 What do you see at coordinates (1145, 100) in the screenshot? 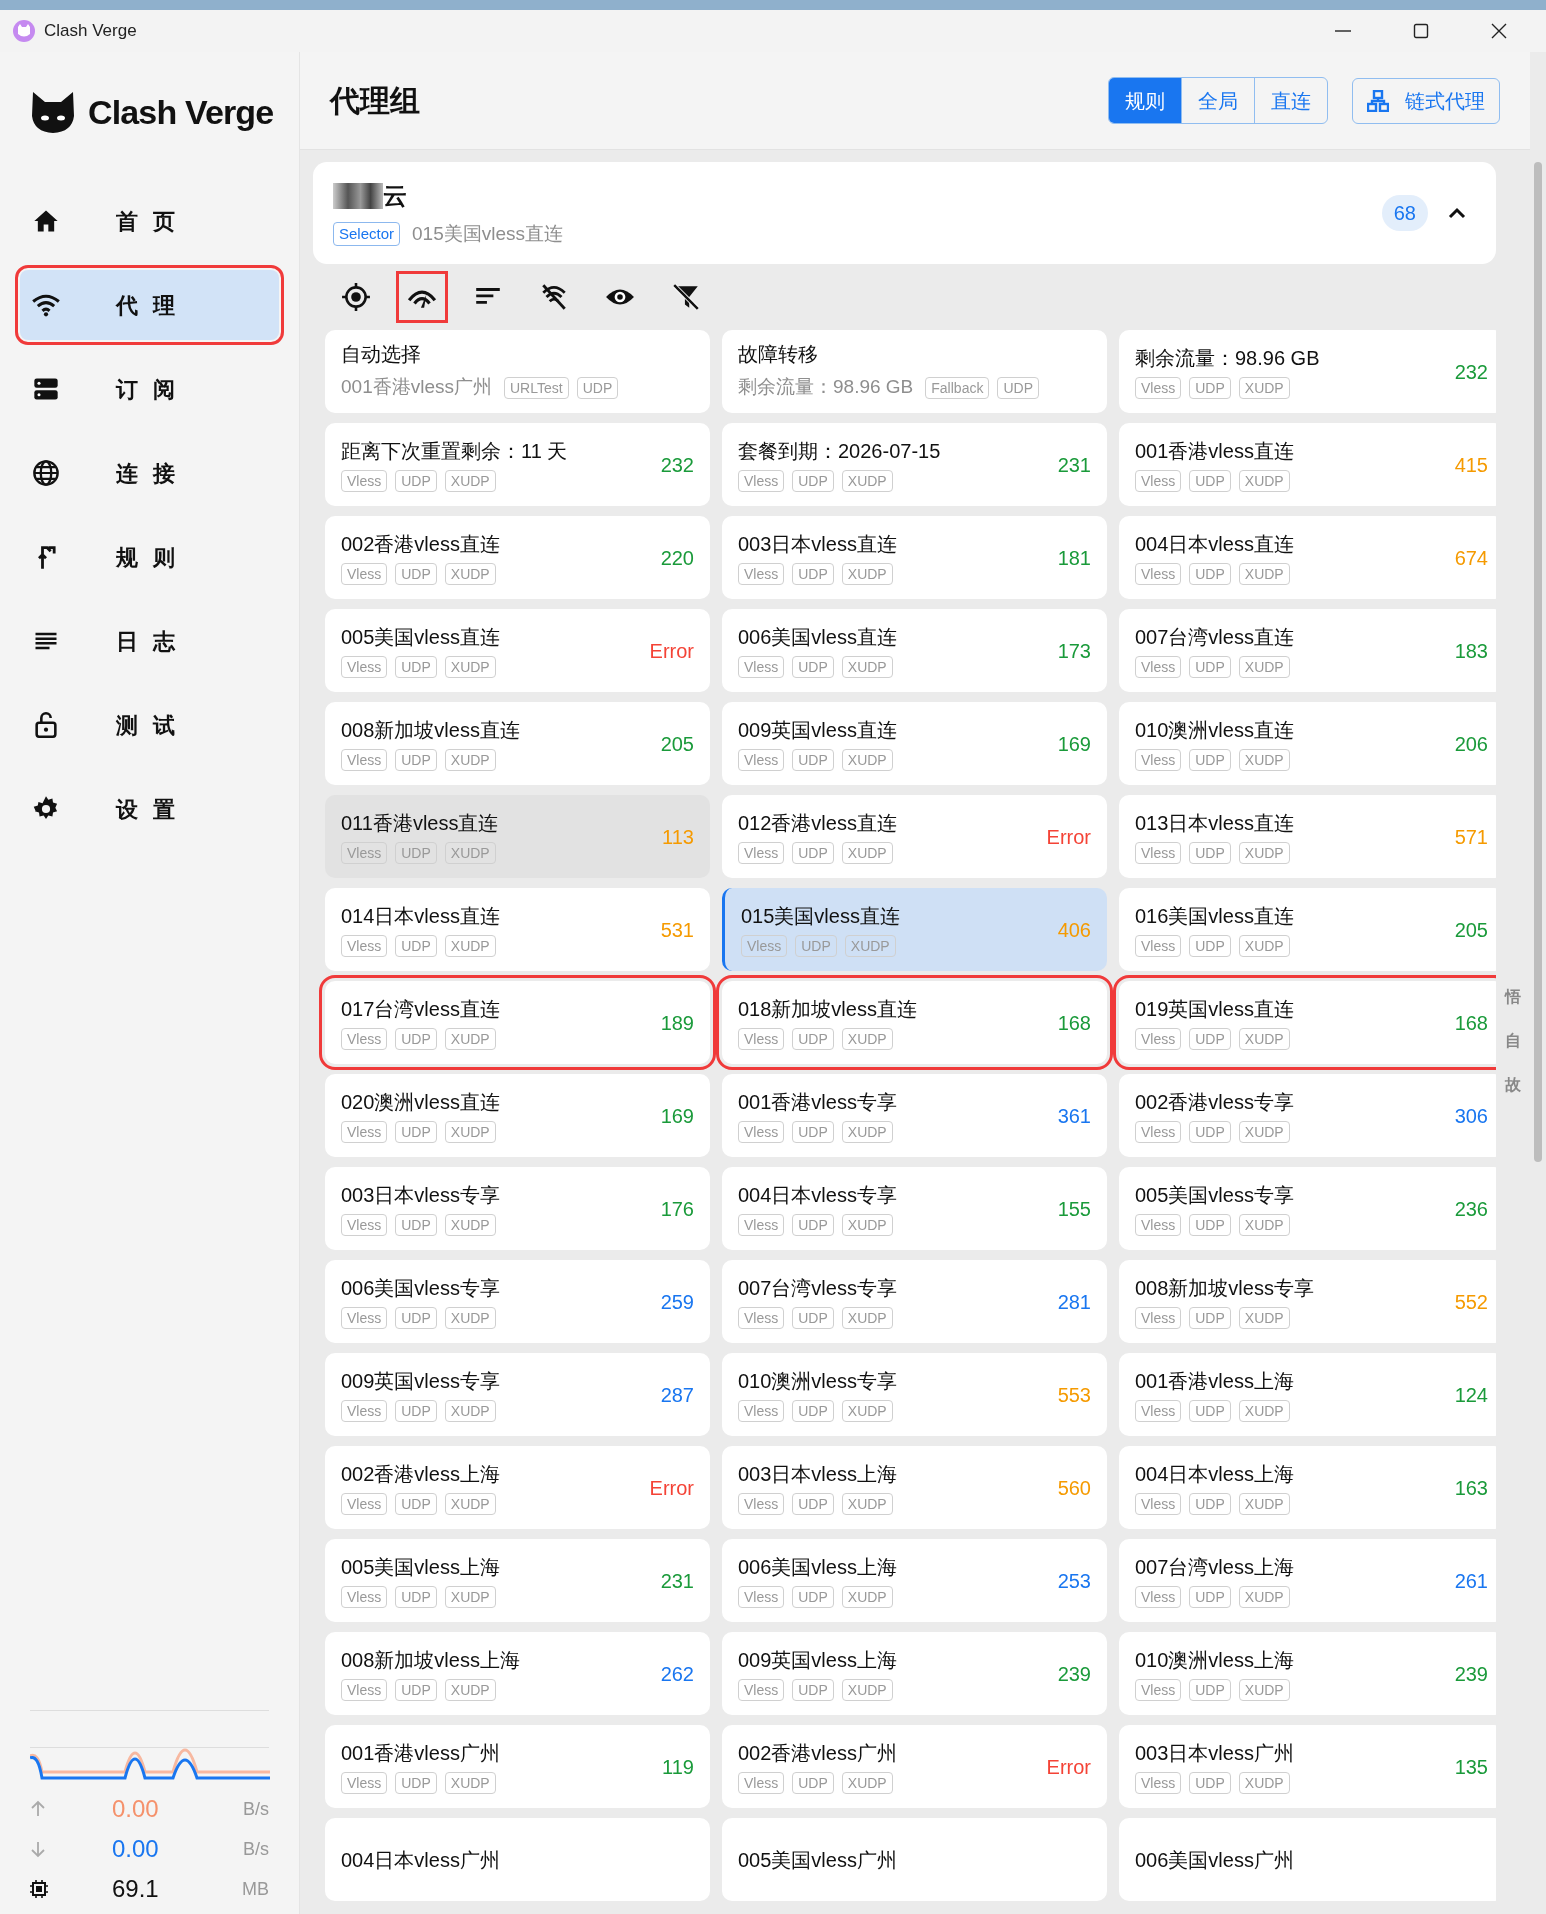
I see `mode-tab: 规则` at bounding box center [1145, 100].